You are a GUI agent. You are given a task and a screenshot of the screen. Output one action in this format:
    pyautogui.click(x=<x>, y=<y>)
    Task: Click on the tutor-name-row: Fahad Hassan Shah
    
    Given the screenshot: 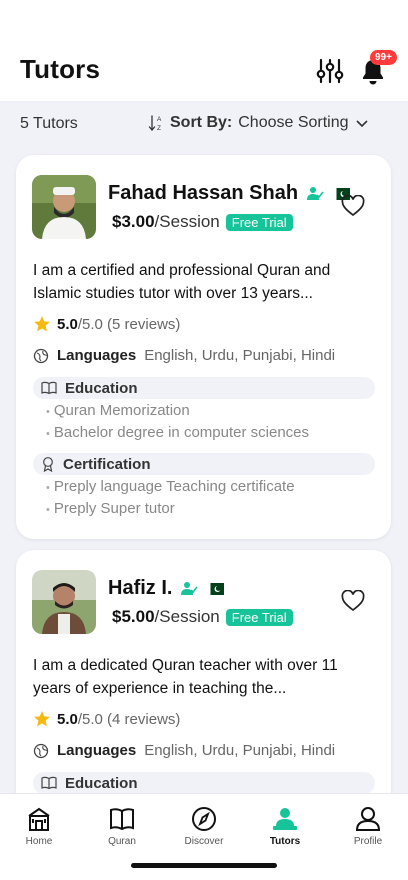 What is the action you would take?
    pyautogui.click(x=229, y=193)
    